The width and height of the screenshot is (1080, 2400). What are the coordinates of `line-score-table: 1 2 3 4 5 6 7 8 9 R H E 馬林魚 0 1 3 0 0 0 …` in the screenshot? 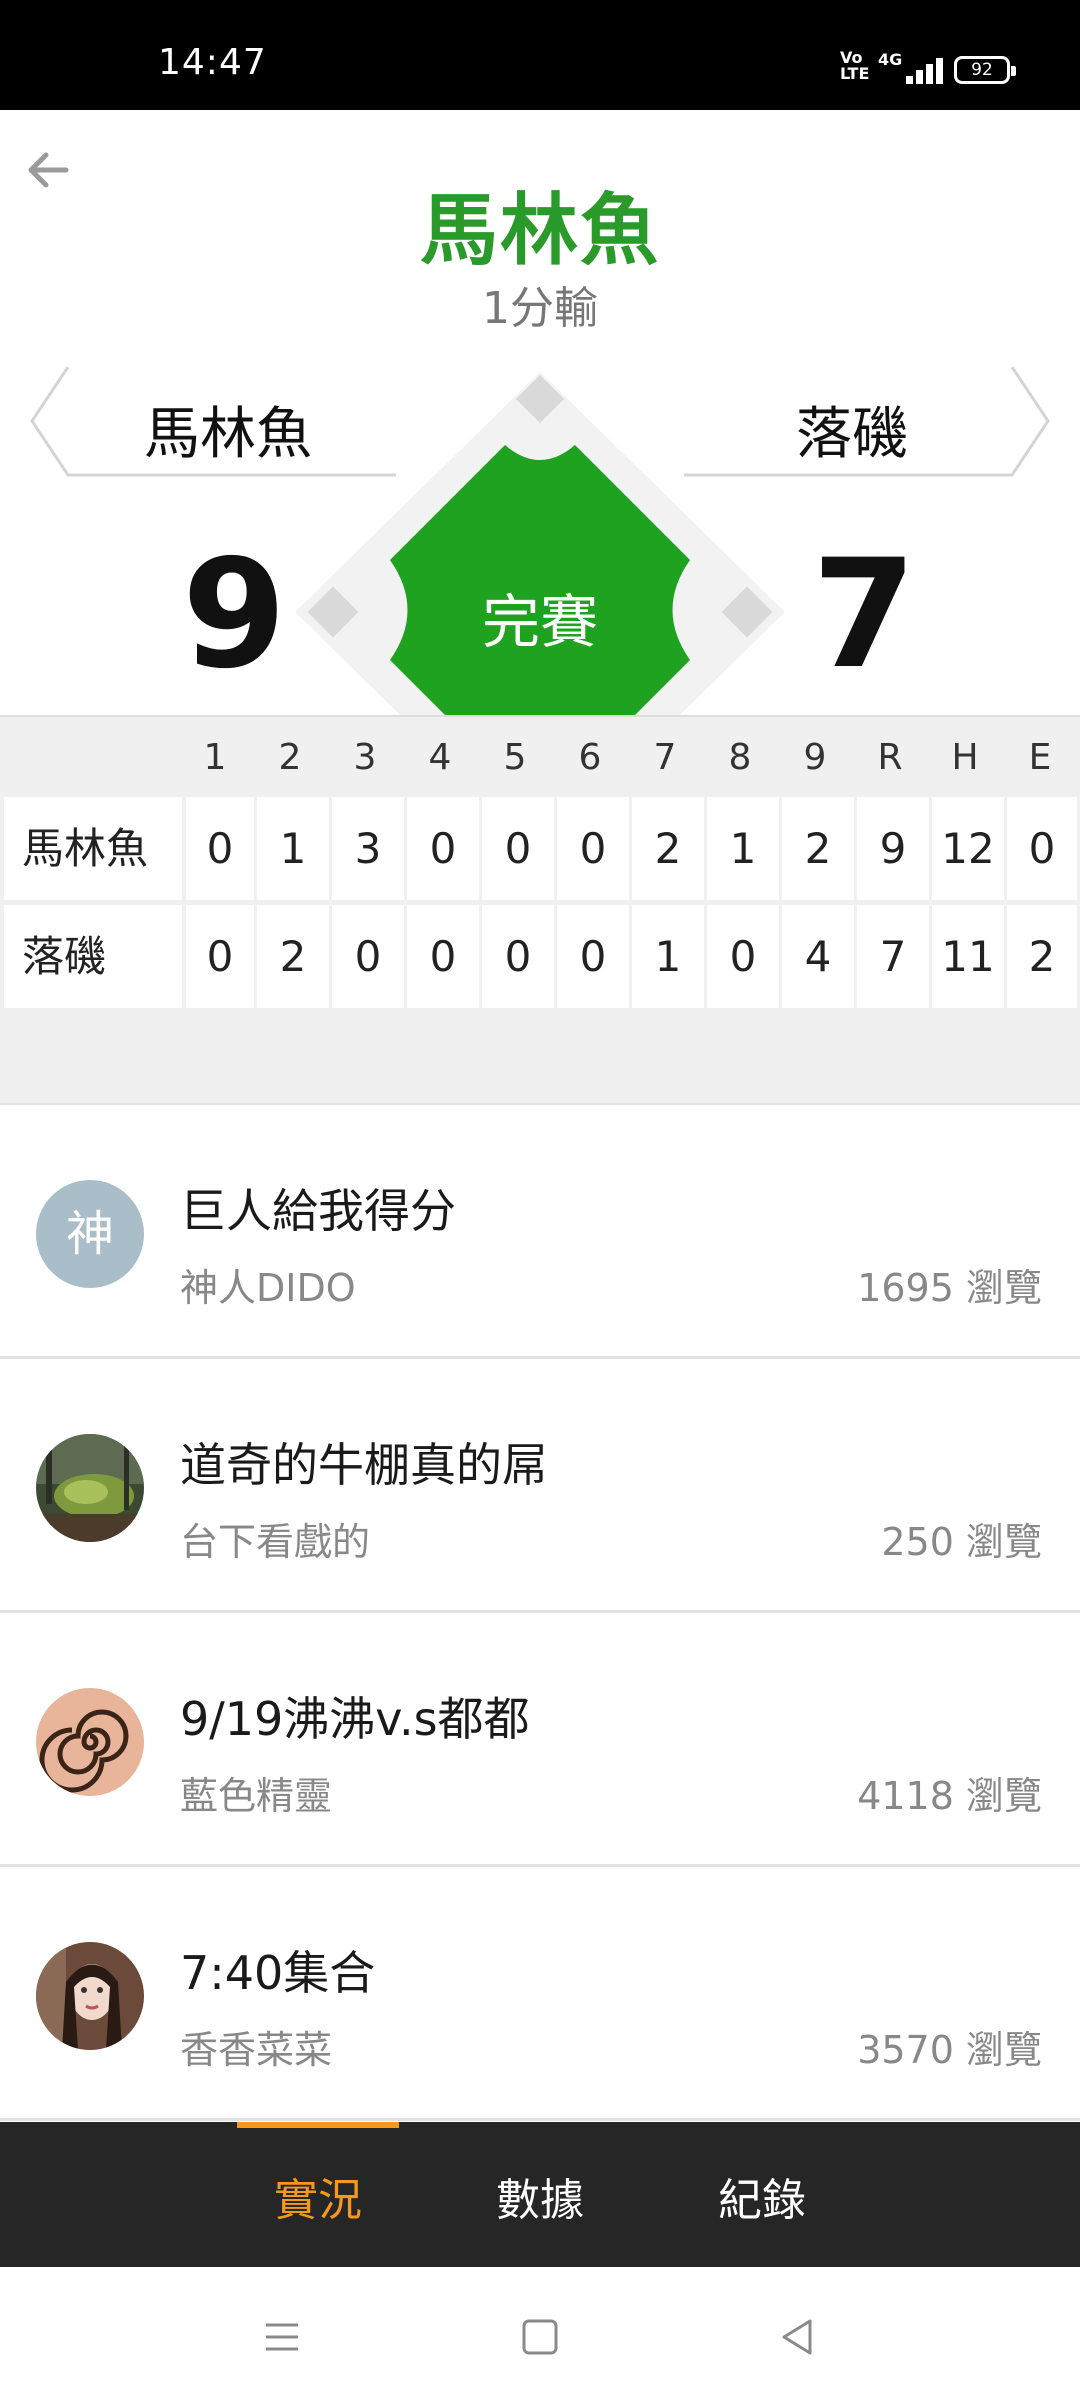 It's located at (540, 862).